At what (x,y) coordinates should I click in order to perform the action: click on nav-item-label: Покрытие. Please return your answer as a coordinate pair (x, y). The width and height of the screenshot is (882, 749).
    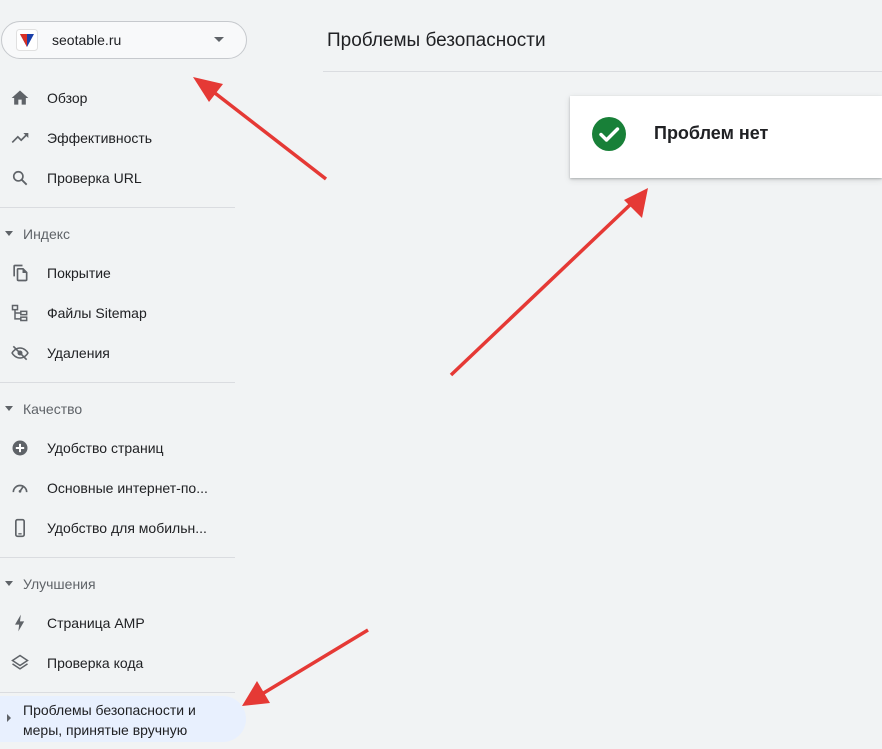
    Looking at the image, I should click on (79, 273).